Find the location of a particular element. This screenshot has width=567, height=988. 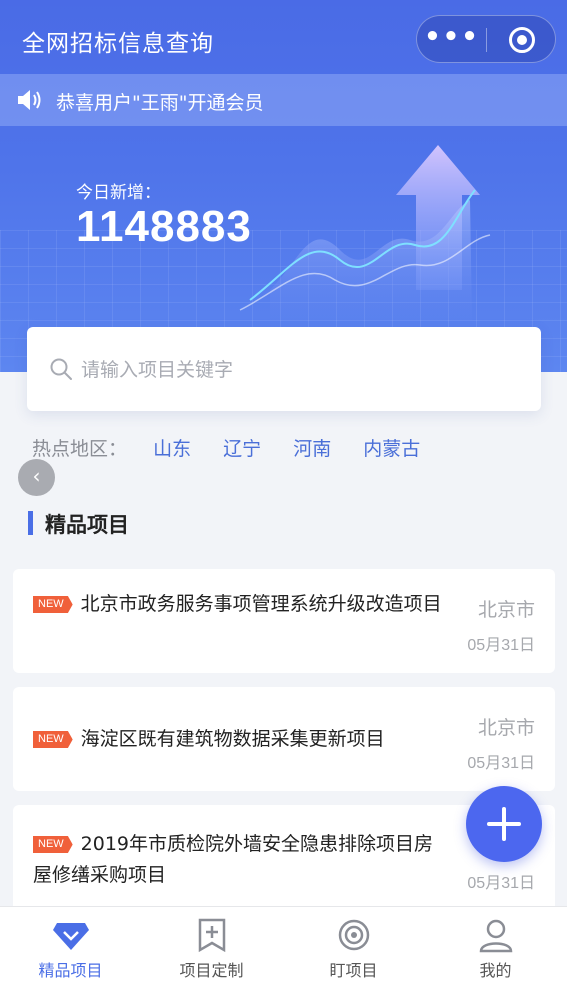

project-title: 海淀区既有建筑物数据采集更新项目 is located at coordinates (232, 739).